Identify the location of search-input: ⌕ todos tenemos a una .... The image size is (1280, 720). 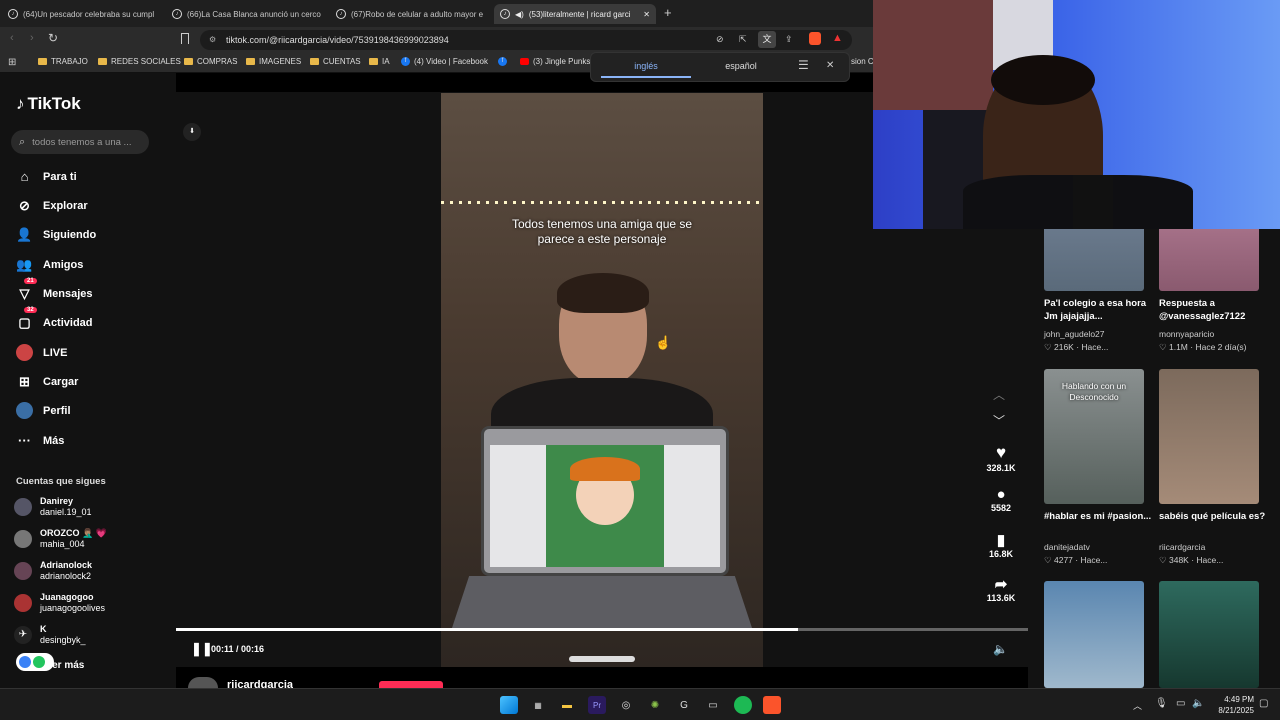
(80, 142).